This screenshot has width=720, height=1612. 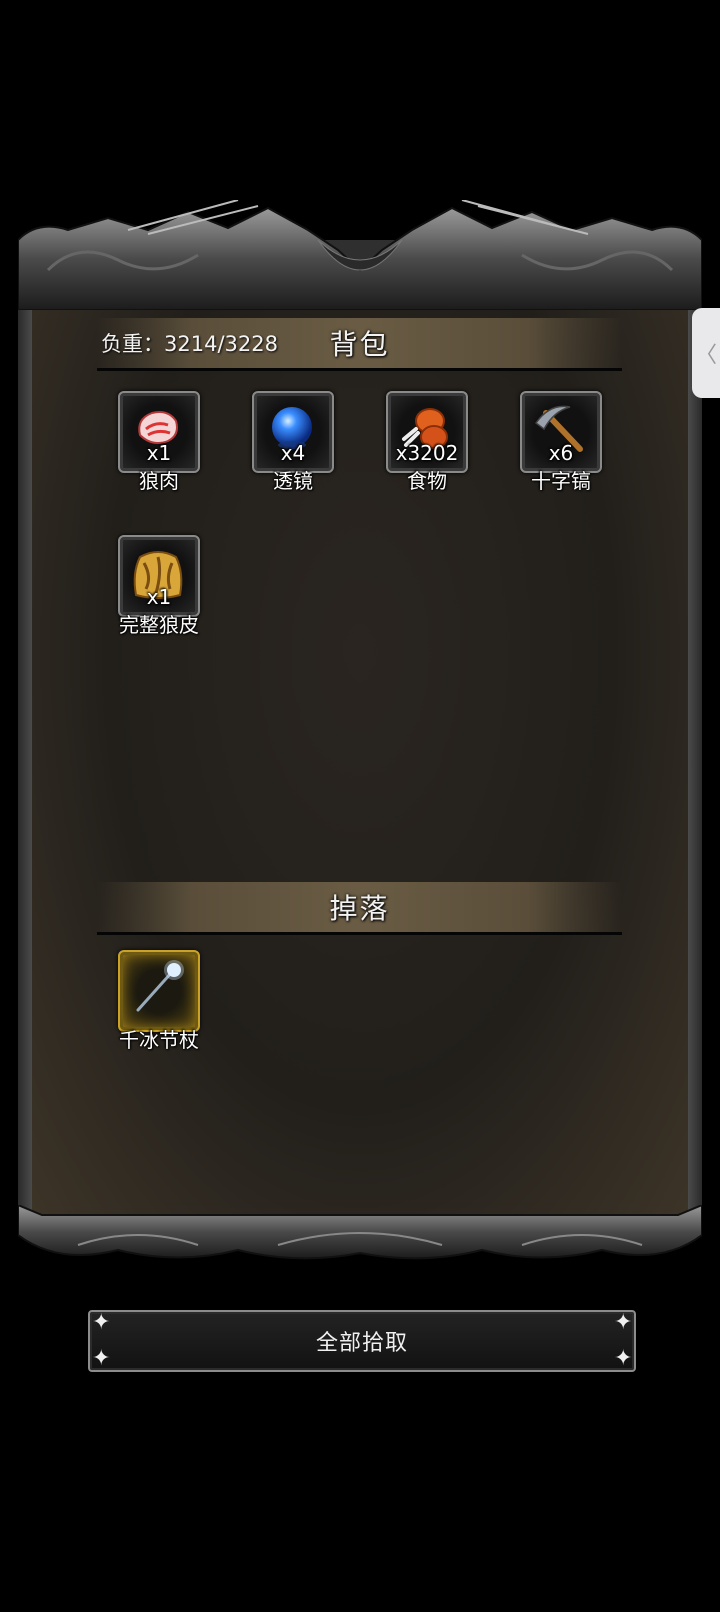 What do you see at coordinates (132, 344) in the screenshot?
I see `weight-label: 负重：` at bounding box center [132, 344].